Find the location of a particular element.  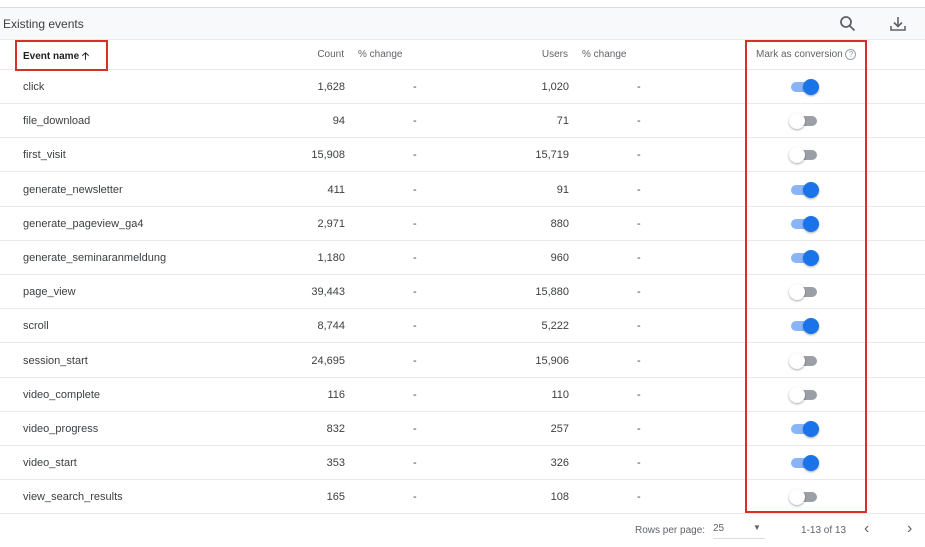

users: 326 is located at coordinates (559, 463).